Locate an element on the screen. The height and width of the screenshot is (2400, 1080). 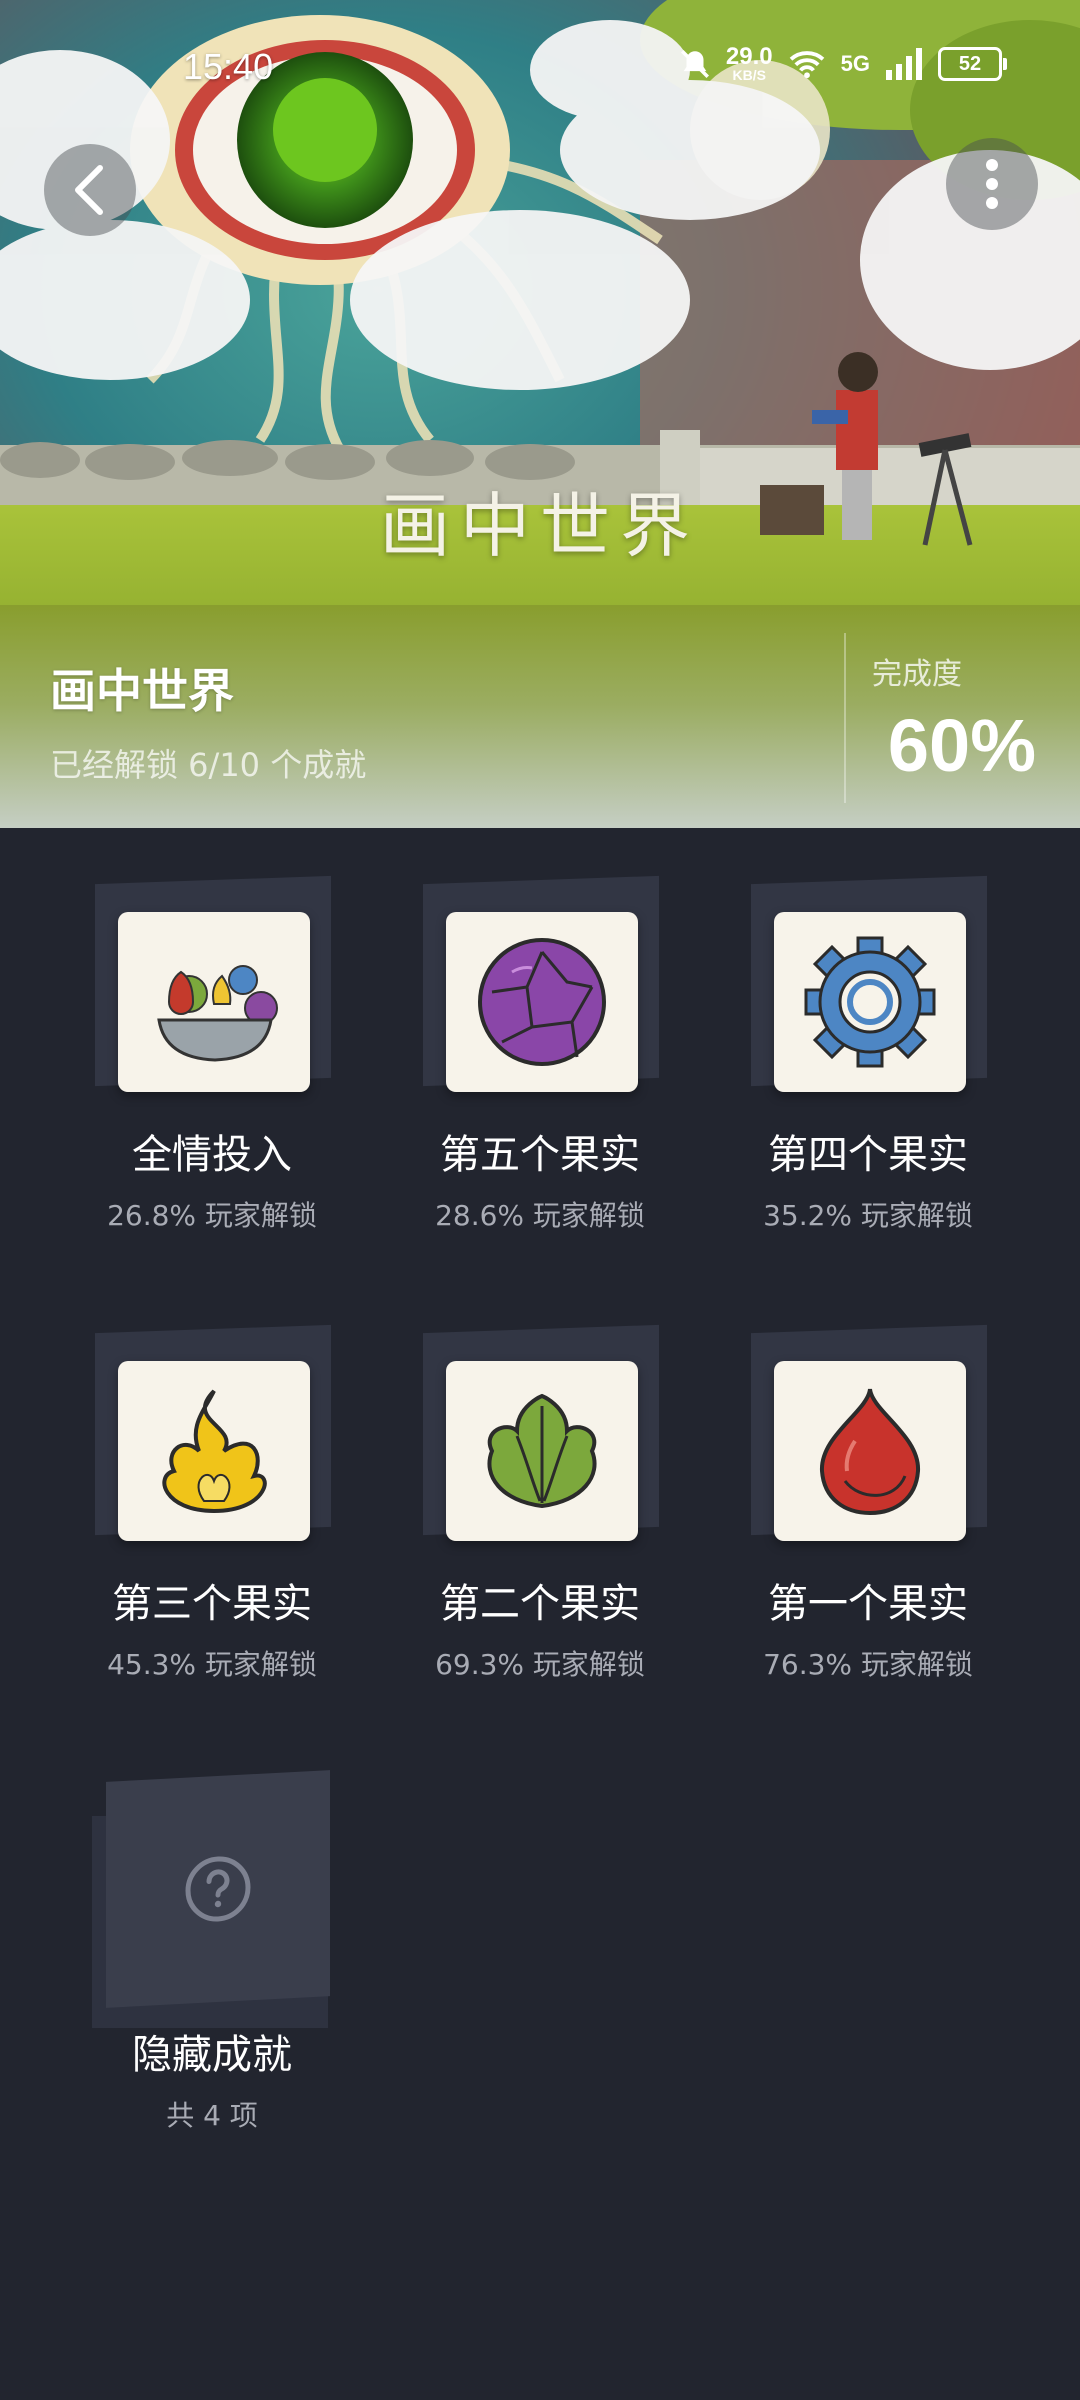
hidden-achievement-card is located at coordinates (212, 1892).